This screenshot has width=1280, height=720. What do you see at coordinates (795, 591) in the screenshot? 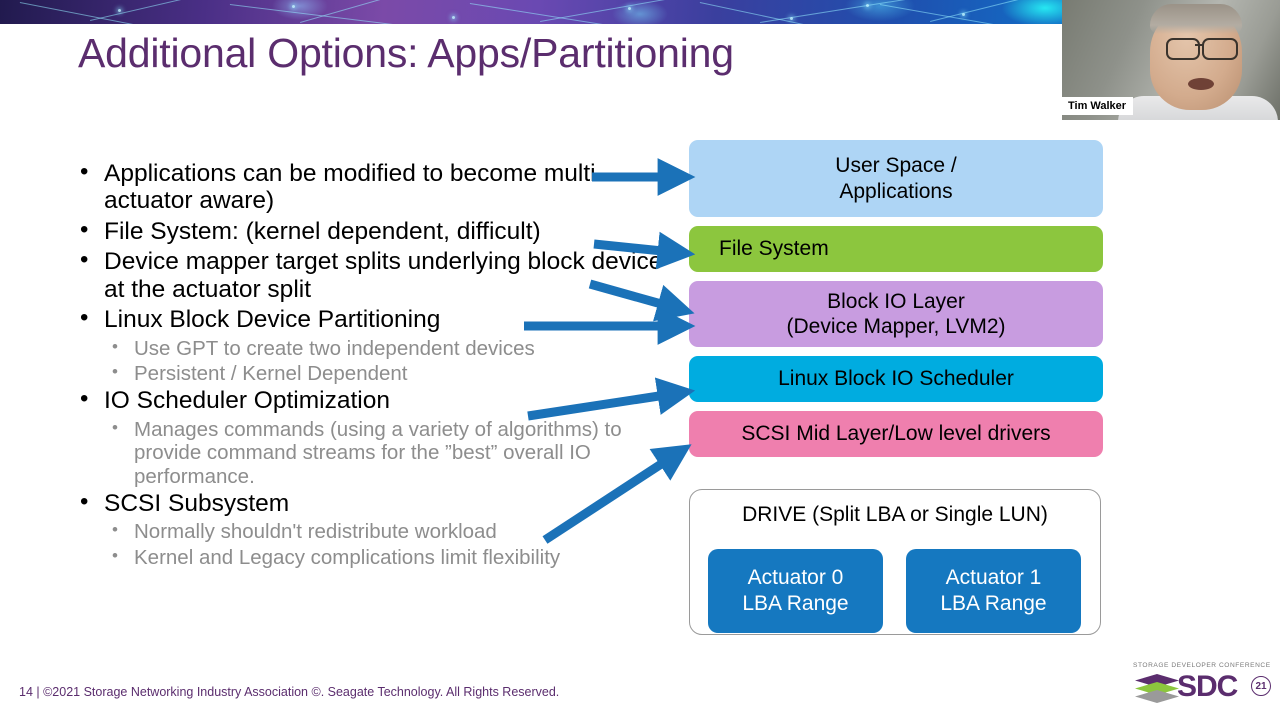
I see `actuator-0-box: Actuator 0 LBA Range` at bounding box center [795, 591].